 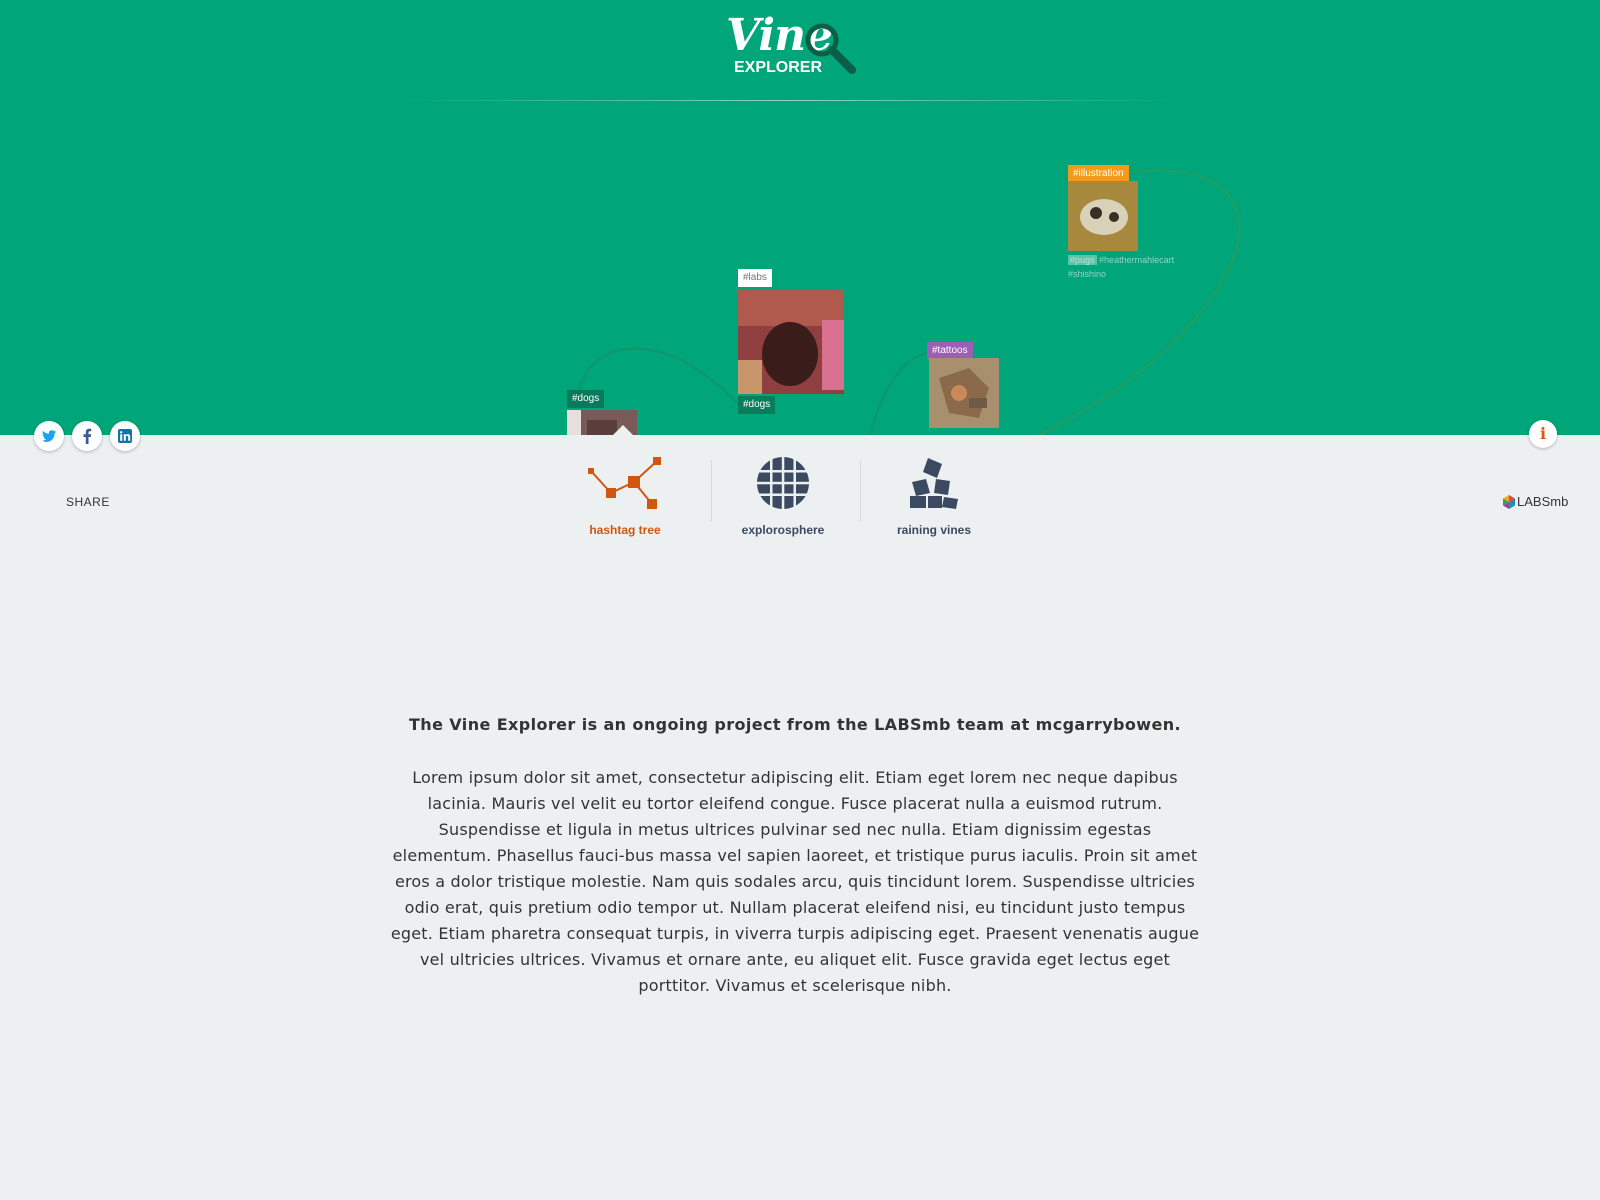 I want to click on tab-label: explorosphere, so click(x=783, y=530).